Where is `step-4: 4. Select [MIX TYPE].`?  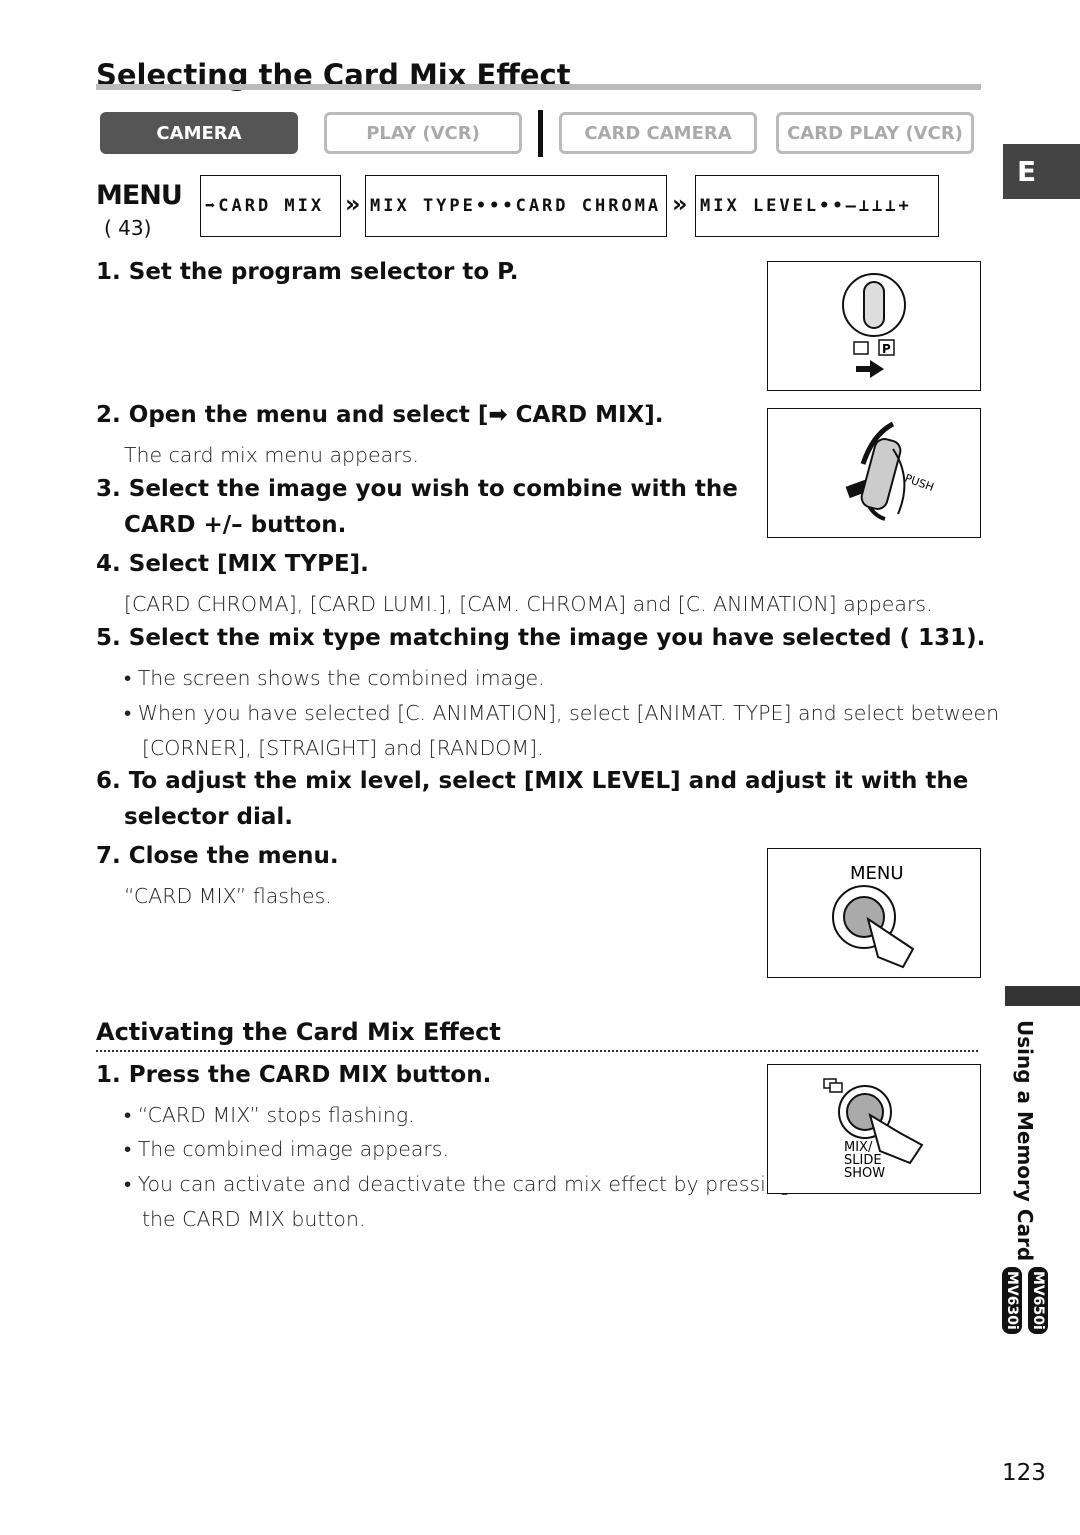 step-4: 4. Select [MIX TYPE]. is located at coordinates (232, 564).